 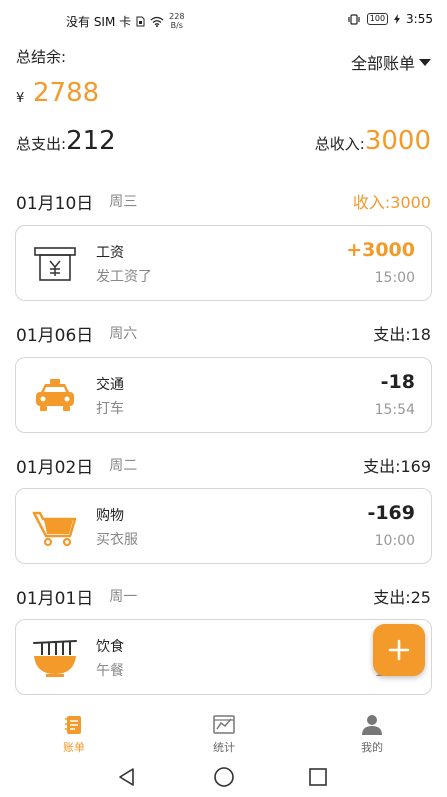 What do you see at coordinates (380, 250) in the screenshot?
I see `transaction-amount: +3000` at bounding box center [380, 250].